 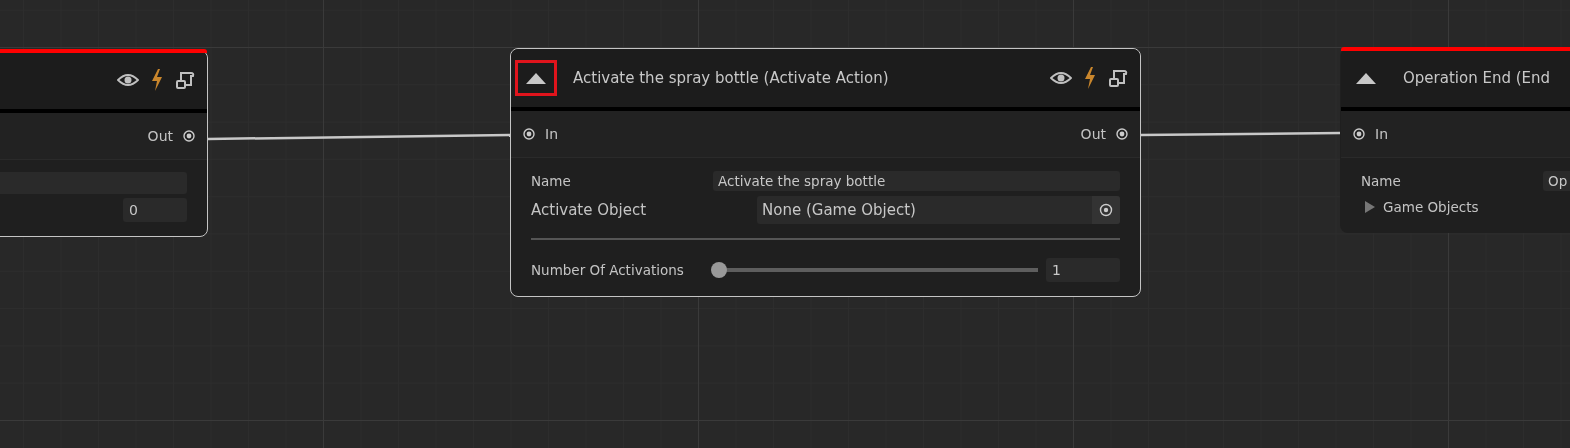 I want to click on text-field: Op, so click(x=1556, y=181).